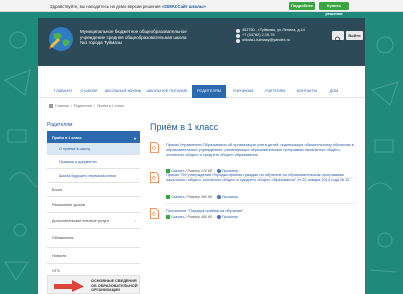 The image size is (403, 294). What do you see at coordinates (93, 190) in the screenshot?
I see `sidebar-item-blogs: Блоги` at bounding box center [93, 190].